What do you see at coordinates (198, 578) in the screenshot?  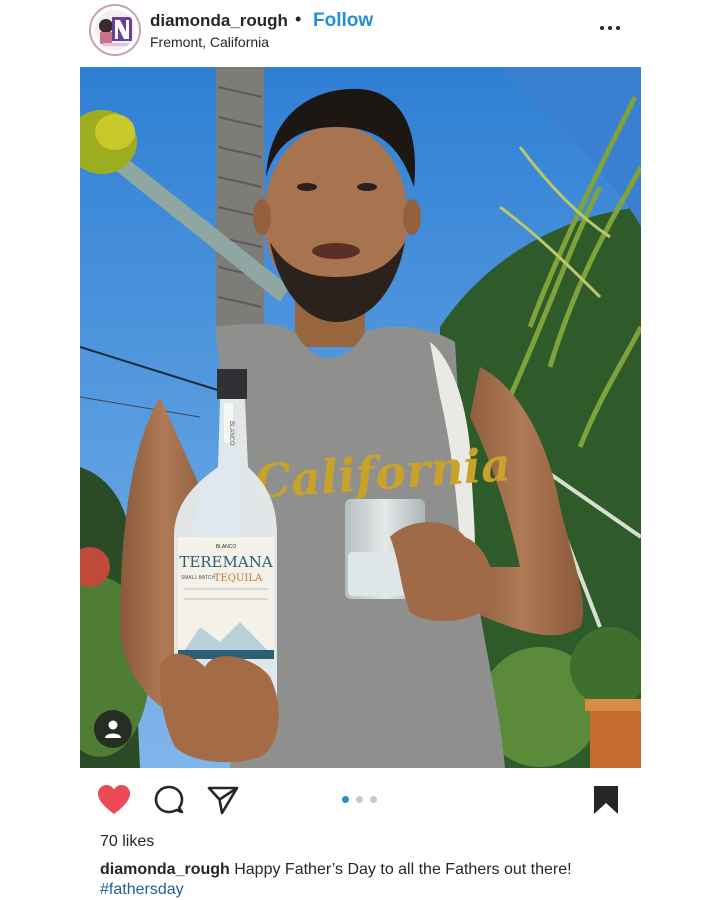 I see `bottle-sub-label: SMALL BATCH` at bounding box center [198, 578].